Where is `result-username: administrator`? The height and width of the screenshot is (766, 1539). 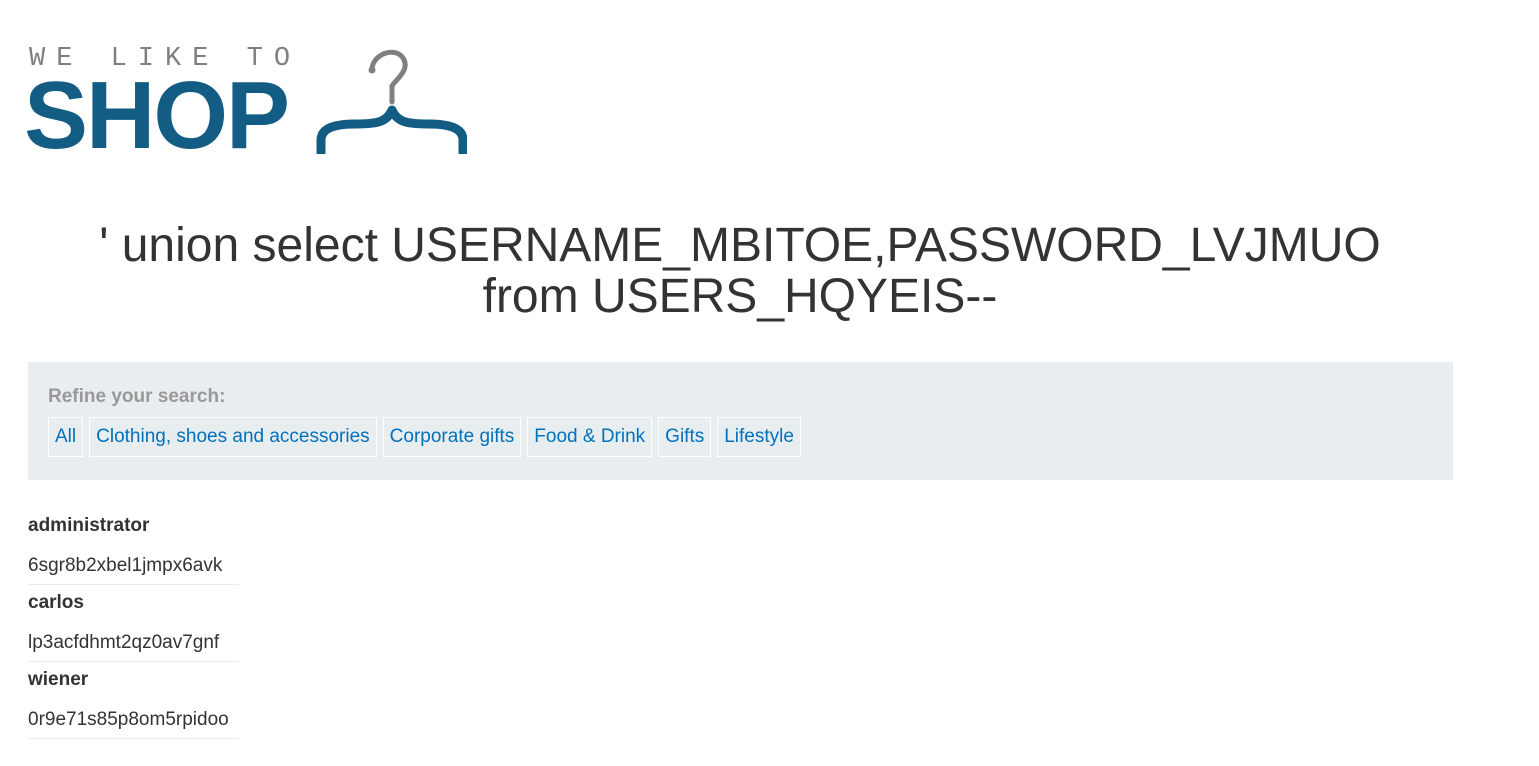
result-username: administrator is located at coordinates (89, 525).